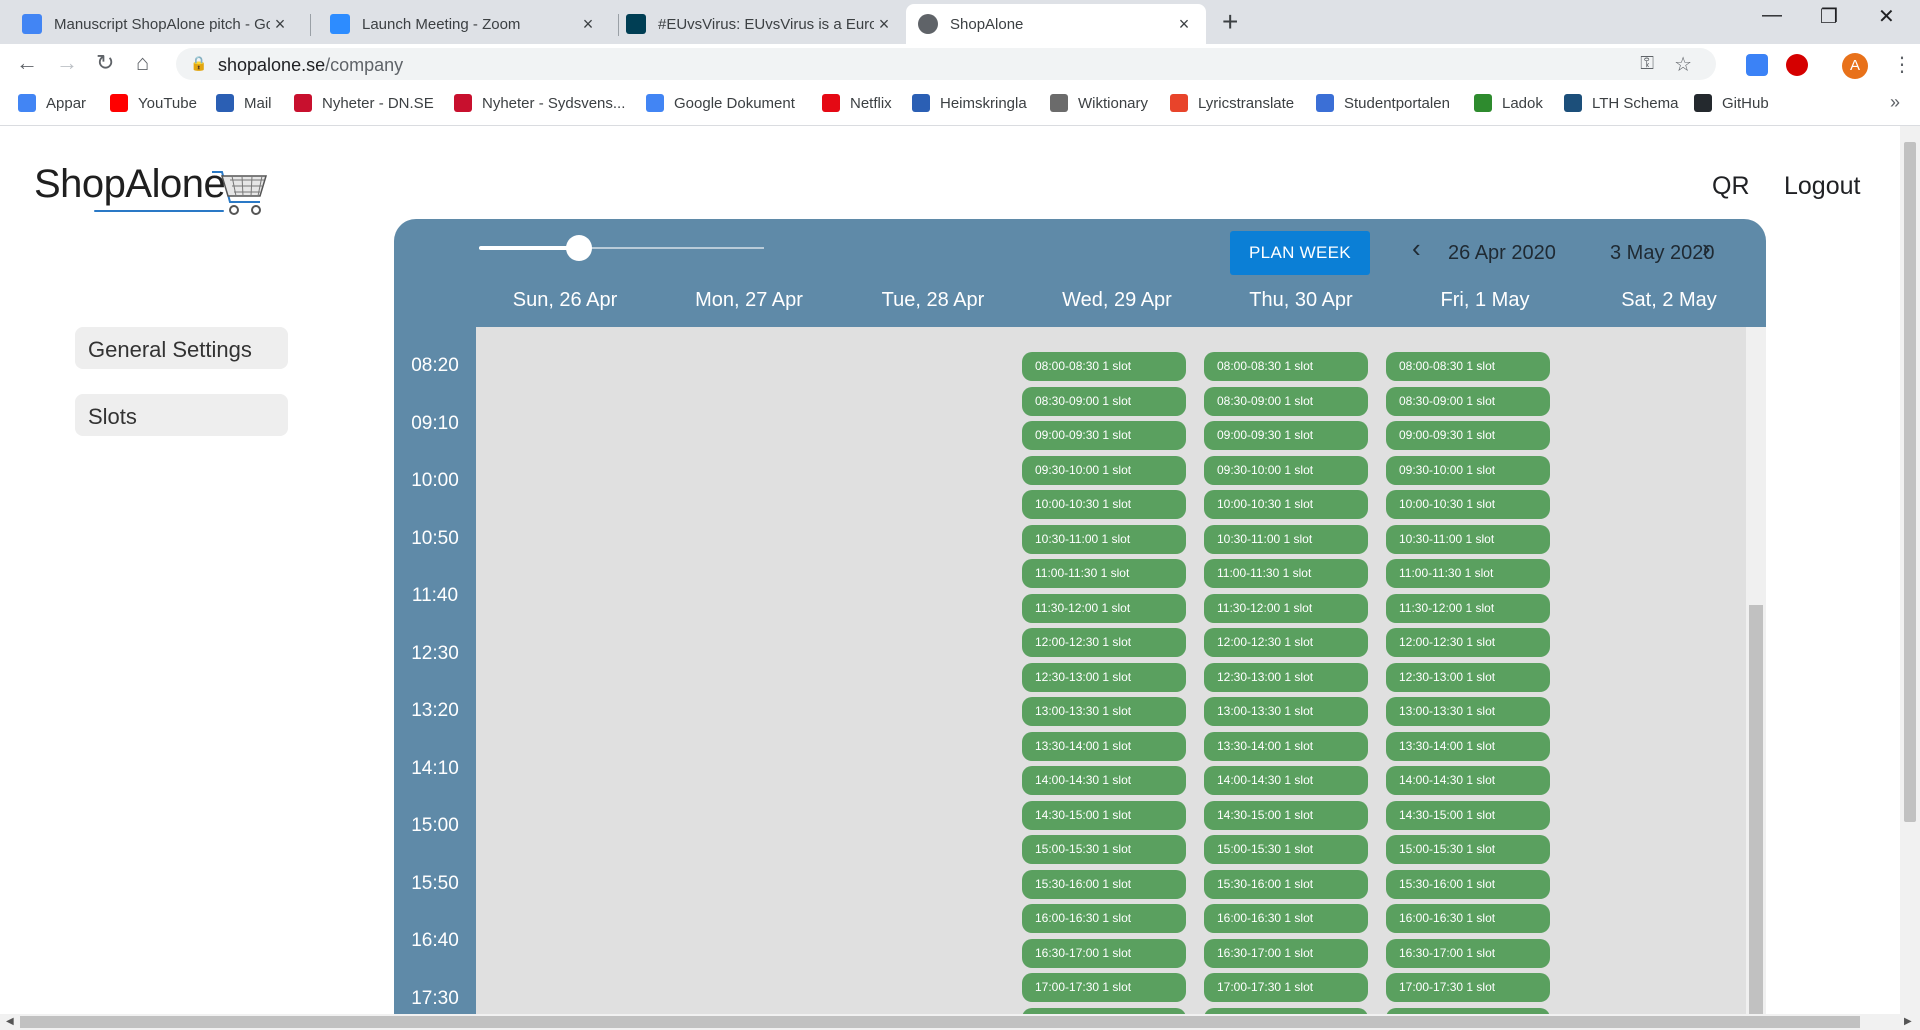 This screenshot has width=1920, height=1030. I want to click on page-horizontal-scrollbar: ◀ ▶, so click(960, 1022).